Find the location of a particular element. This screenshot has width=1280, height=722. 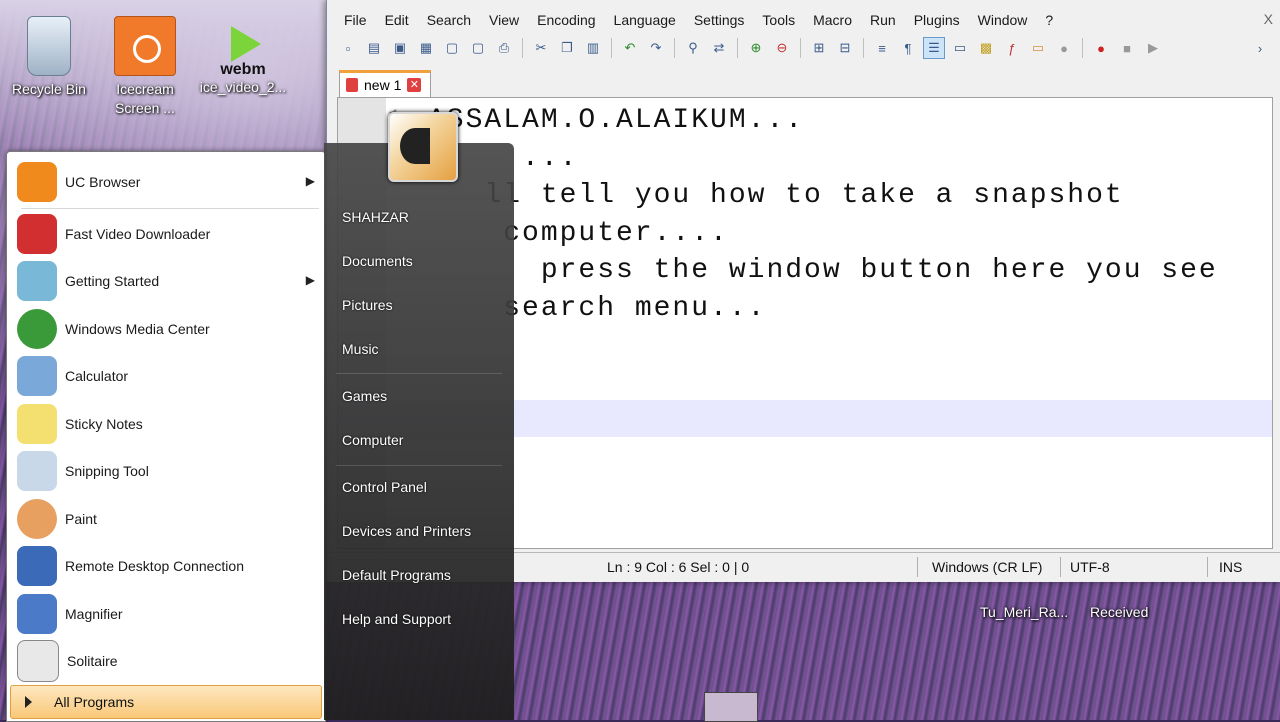

place-user-folder: SHAHZAR is located at coordinates (375, 217).